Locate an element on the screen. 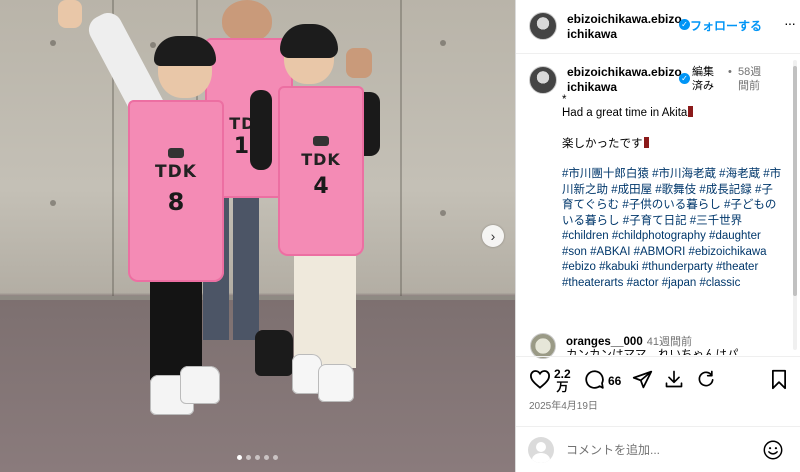  repost-button is located at coordinates (706, 379).